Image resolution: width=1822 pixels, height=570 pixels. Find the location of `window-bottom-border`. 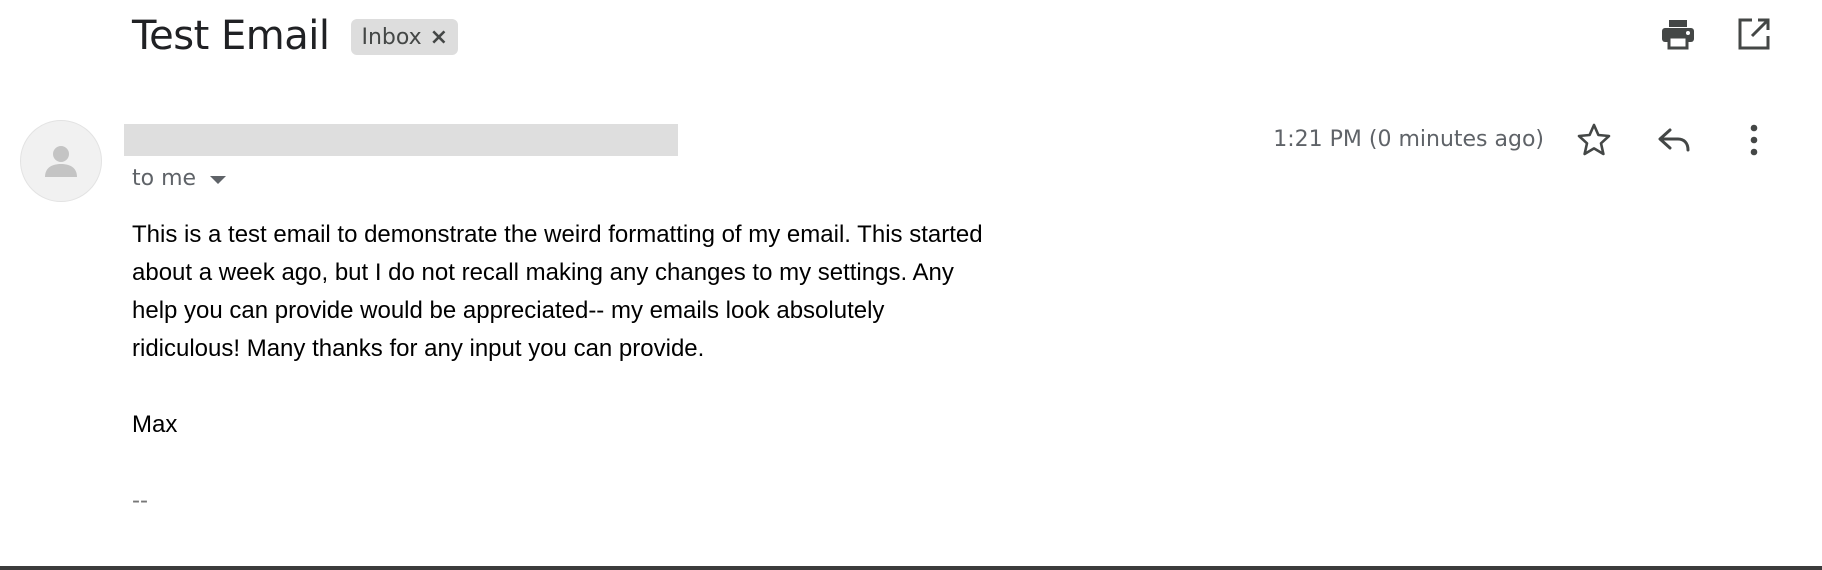

window-bottom-border is located at coordinates (911, 568).